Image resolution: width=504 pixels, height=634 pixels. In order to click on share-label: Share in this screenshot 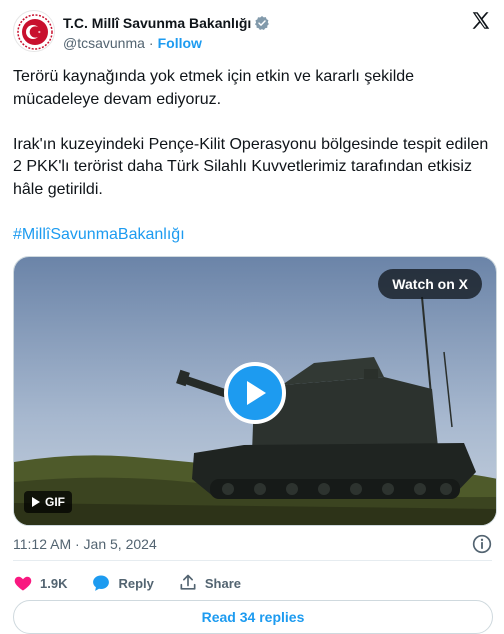, I will do `click(223, 583)`.